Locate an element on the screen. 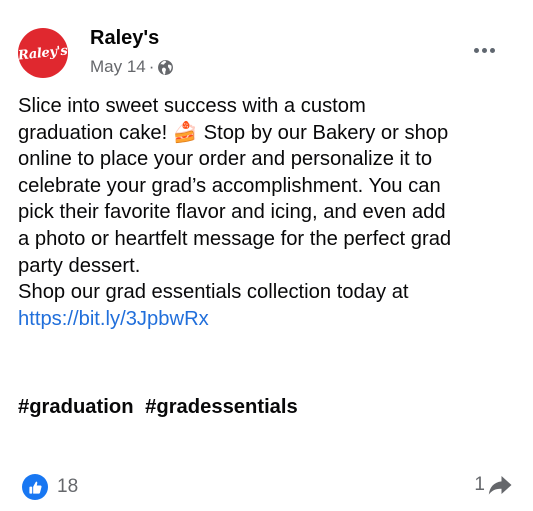 The image size is (533, 511). reaction-count: 18 is located at coordinates (68, 486).